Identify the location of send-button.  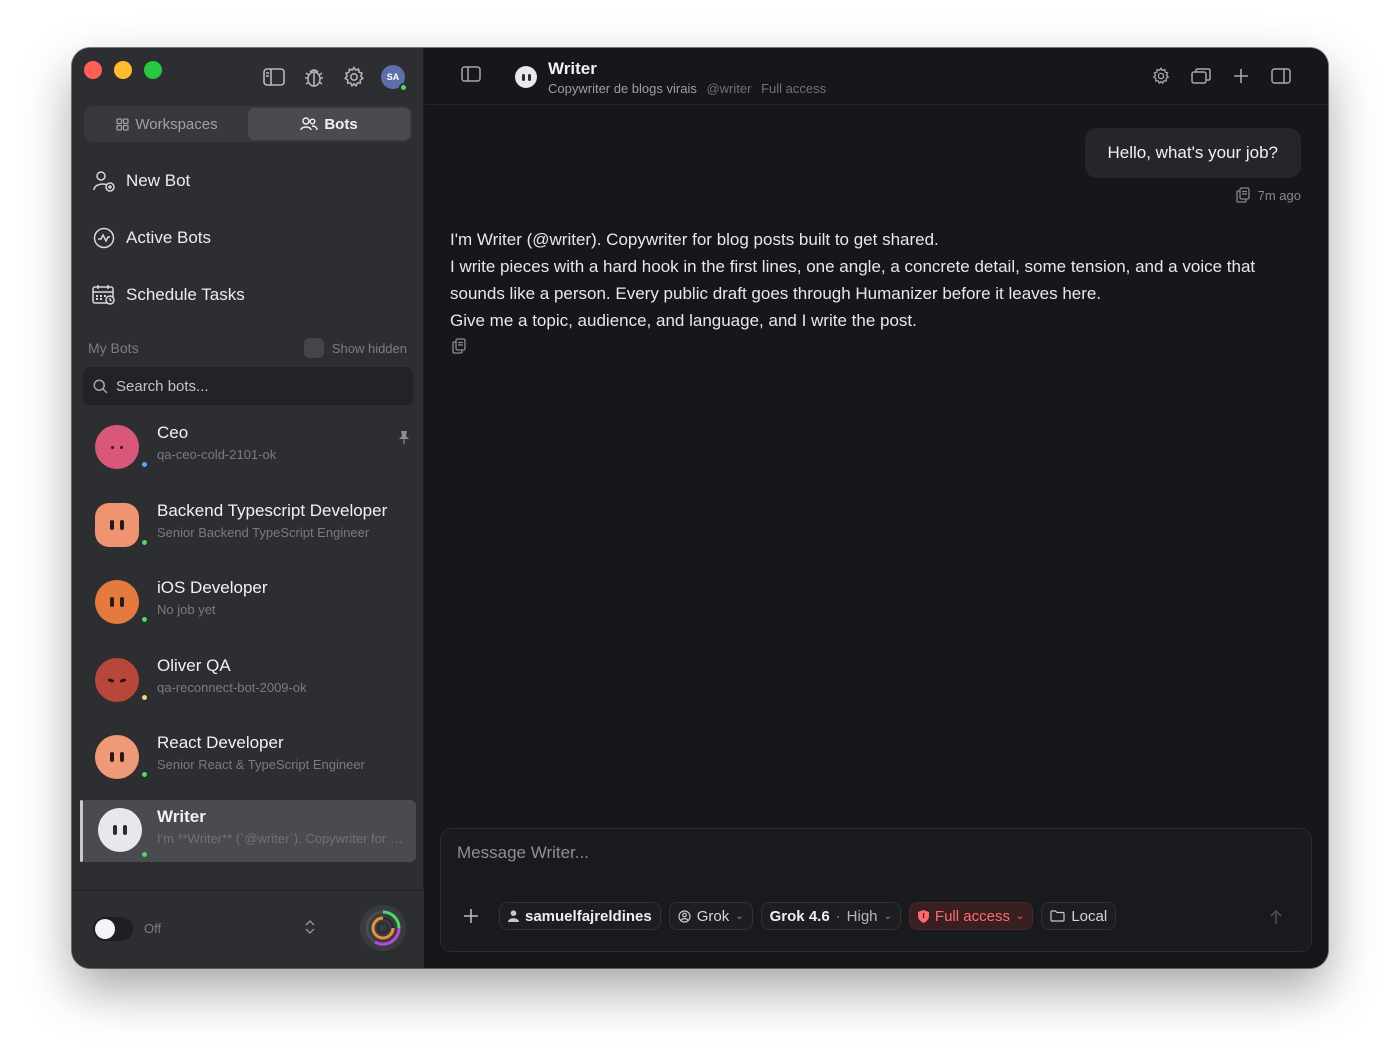
(1276, 917).